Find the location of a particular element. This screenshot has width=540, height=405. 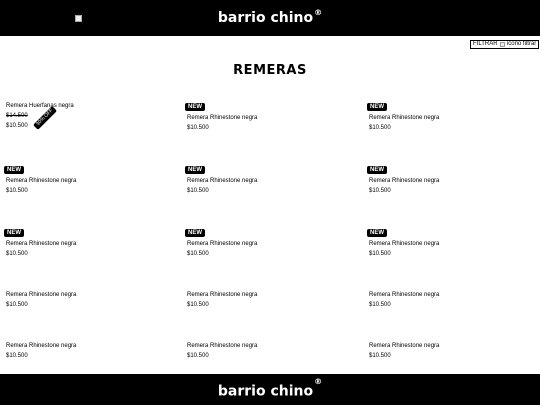

brand-logo: barrio chino ® is located at coordinates (270, 18).